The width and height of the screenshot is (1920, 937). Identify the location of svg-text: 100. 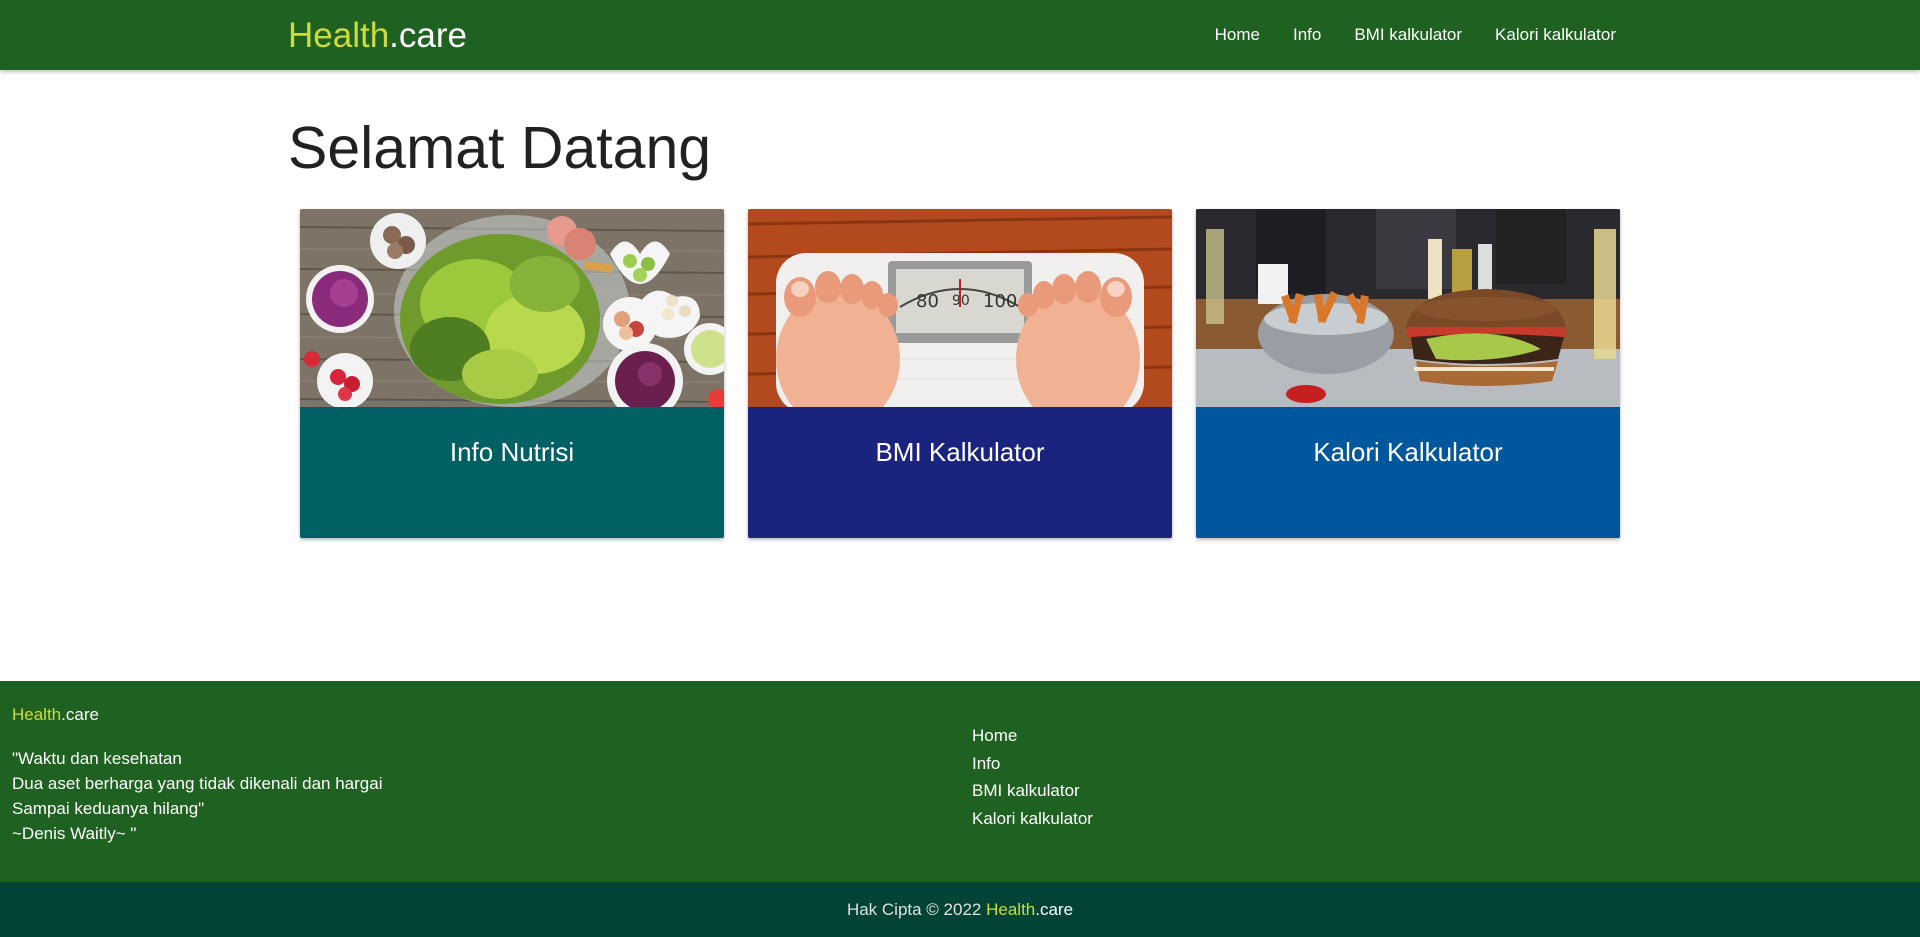
(1000, 301).